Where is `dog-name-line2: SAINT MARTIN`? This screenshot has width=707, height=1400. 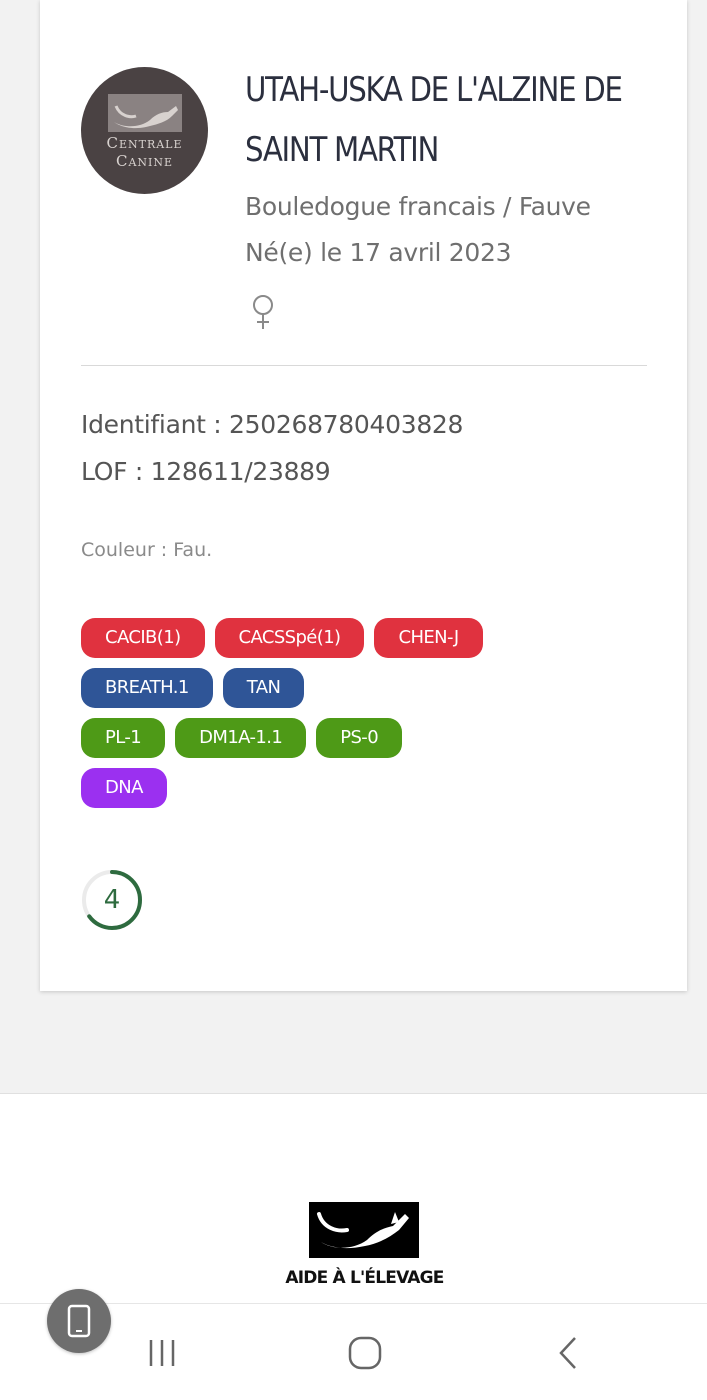
dog-name-line2: SAINT MARTIN is located at coordinates (342, 150).